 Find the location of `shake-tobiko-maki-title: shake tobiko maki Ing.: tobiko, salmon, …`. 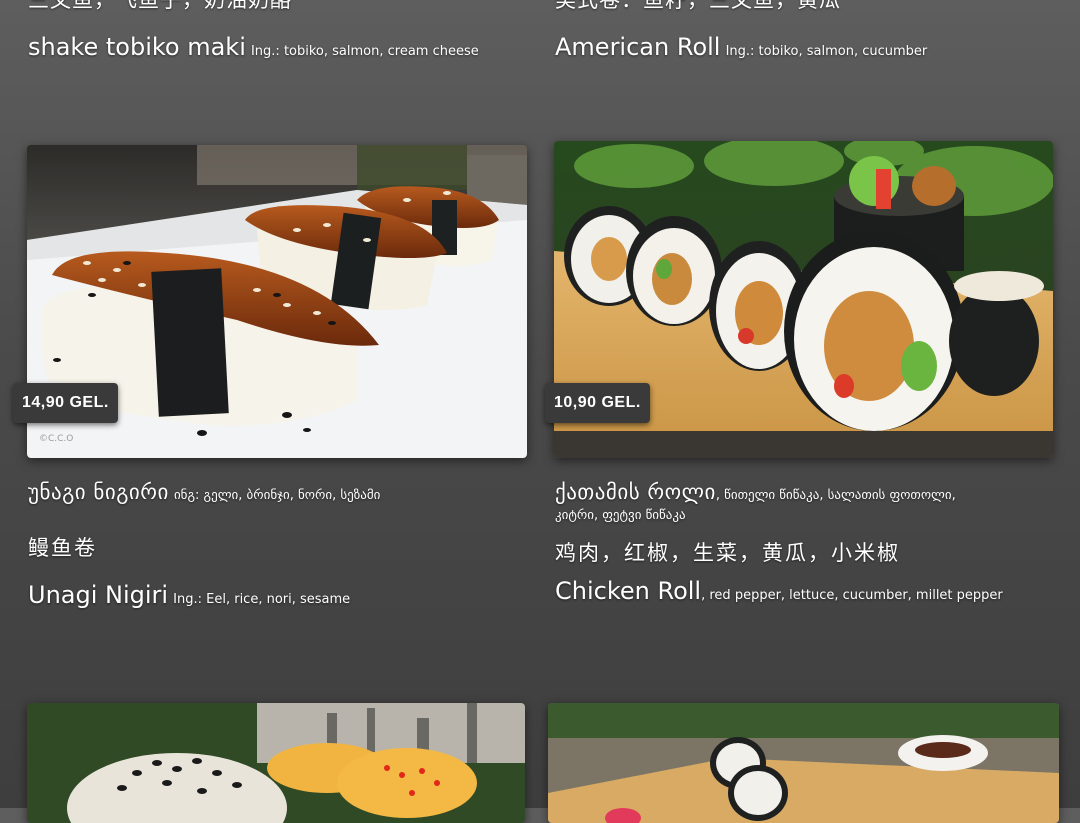

shake-tobiko-maki-title: shake tobiko maki Ing.: tobiko, salmon, … is located at coordinates (253, 47).